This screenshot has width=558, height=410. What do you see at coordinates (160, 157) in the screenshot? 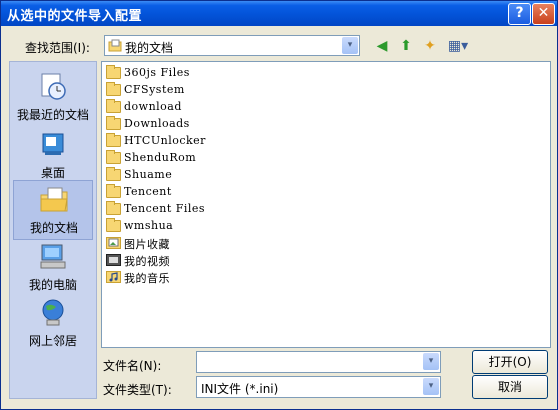
I see `file-name: ShenduRom` at bounding box center [160, 157].